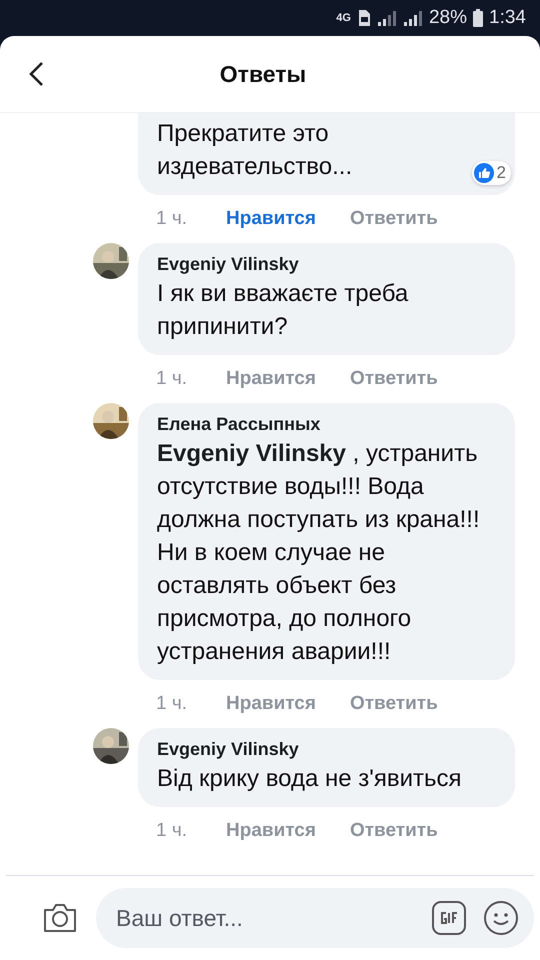 The width and height of the screenshot is (540, 960). I want to click on page-title: Ответы, so click(264, 74).